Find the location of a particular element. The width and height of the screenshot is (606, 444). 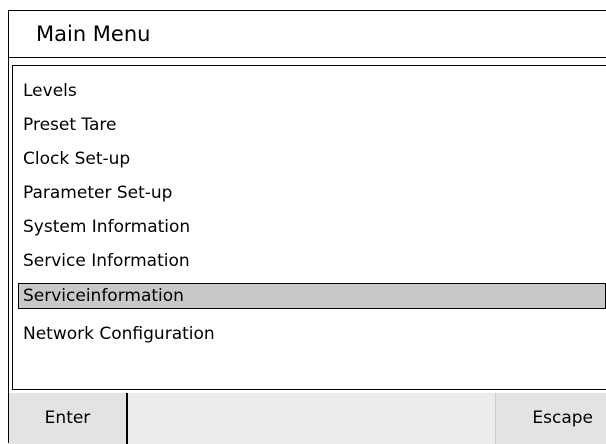

menu-item-label: System Information is located at coordinates (107, 227).